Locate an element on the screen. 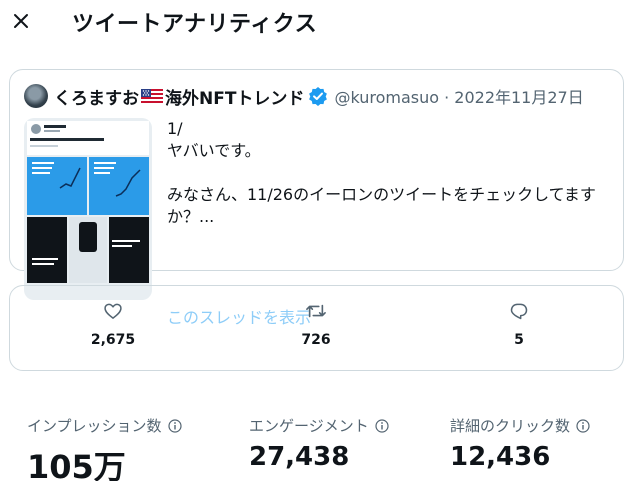  impressions-metric: インプレッション数 105万 is located at coordinates (104, 448).